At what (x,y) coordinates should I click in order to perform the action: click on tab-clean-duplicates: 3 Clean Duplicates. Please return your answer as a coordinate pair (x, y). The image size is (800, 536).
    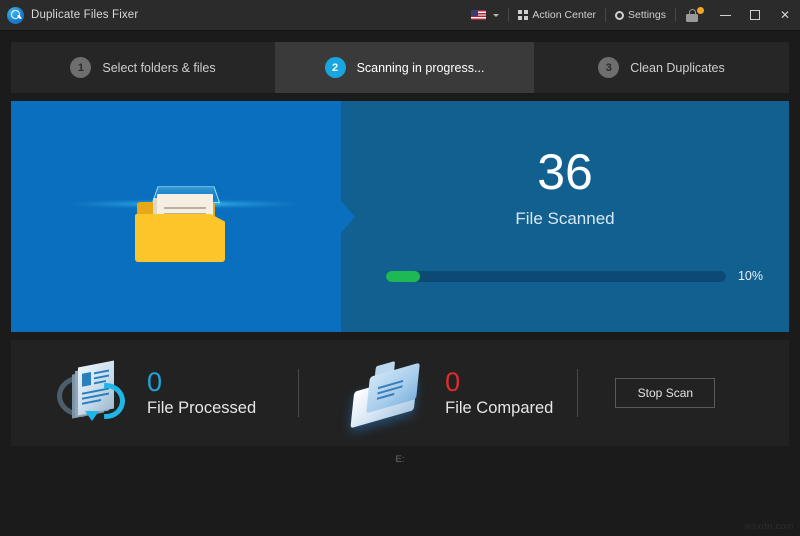
    Looking at the image, I should click on (661, 67).